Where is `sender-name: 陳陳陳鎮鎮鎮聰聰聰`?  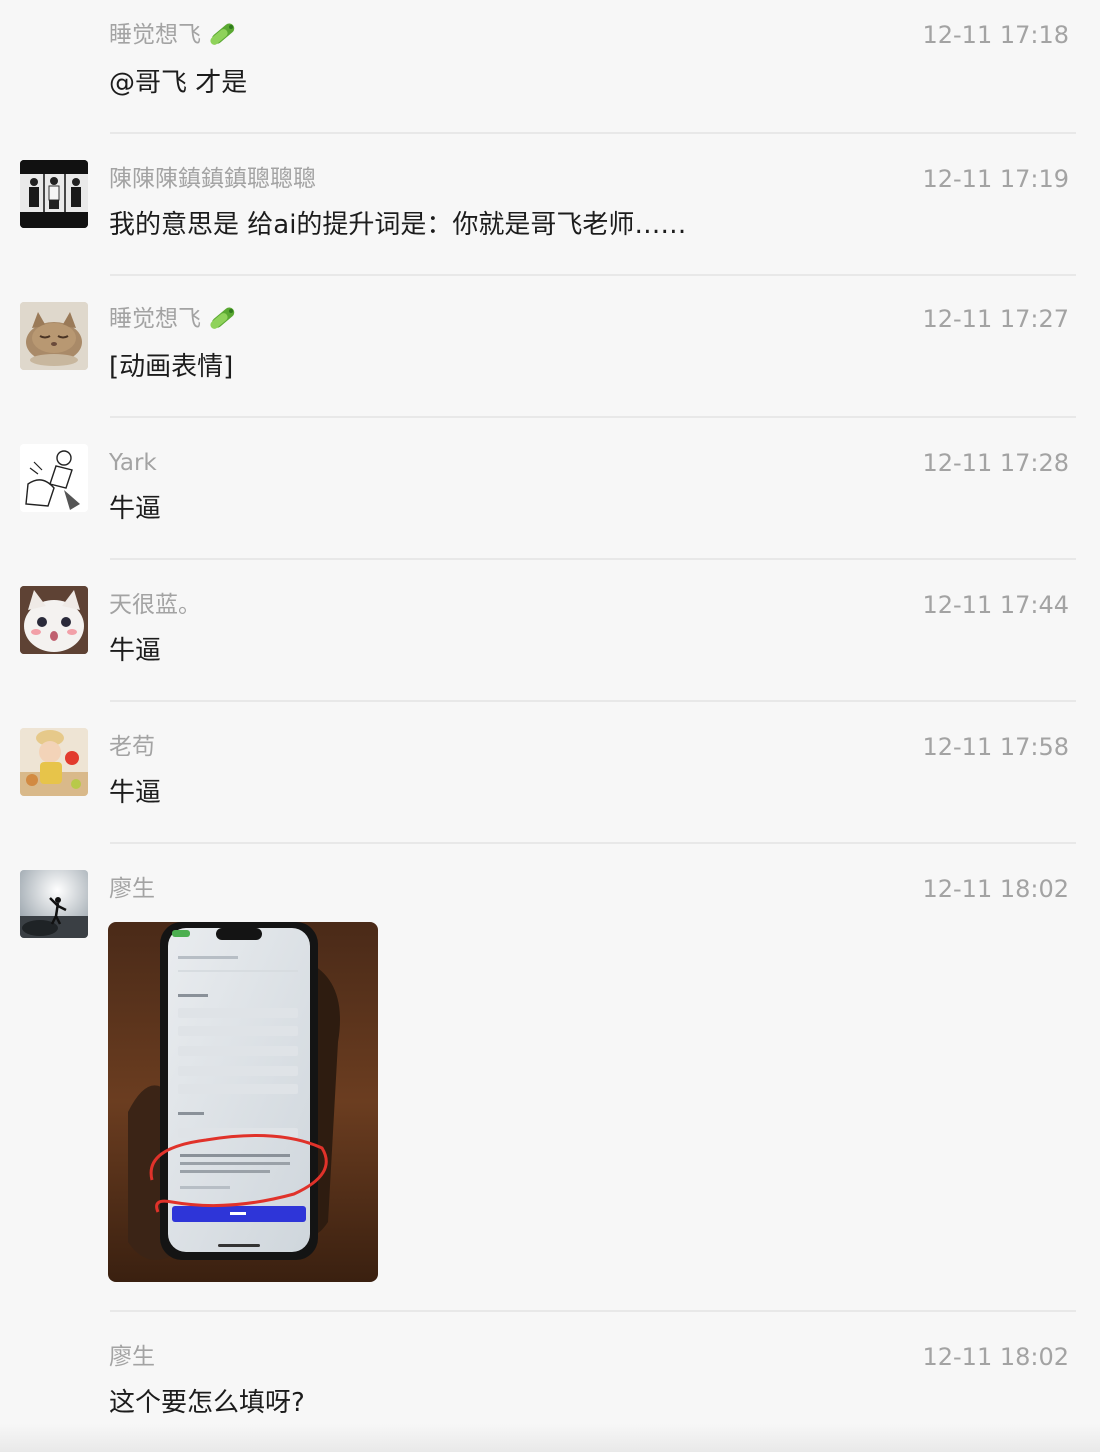
sender-name: 陳陳陳鎮鎮鎮聰聰聰 is located at coordinates (212, 179).